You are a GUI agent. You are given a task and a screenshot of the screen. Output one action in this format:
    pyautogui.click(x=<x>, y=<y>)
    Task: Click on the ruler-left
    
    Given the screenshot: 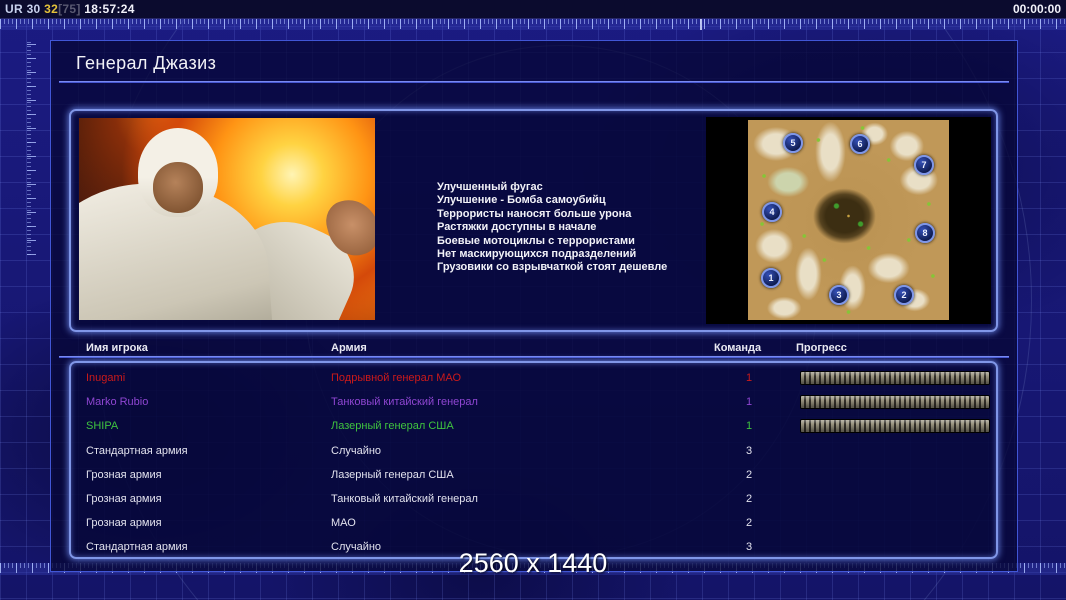 What is the action you would take?
    pyautogui.click(x=32, y=147)
    